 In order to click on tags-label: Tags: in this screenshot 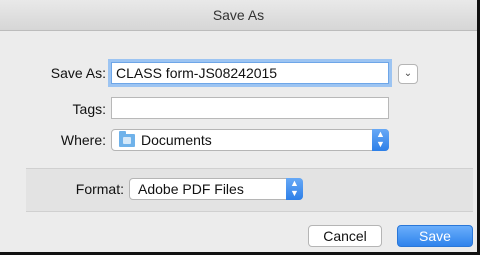, I will do `click(89, 109)`.